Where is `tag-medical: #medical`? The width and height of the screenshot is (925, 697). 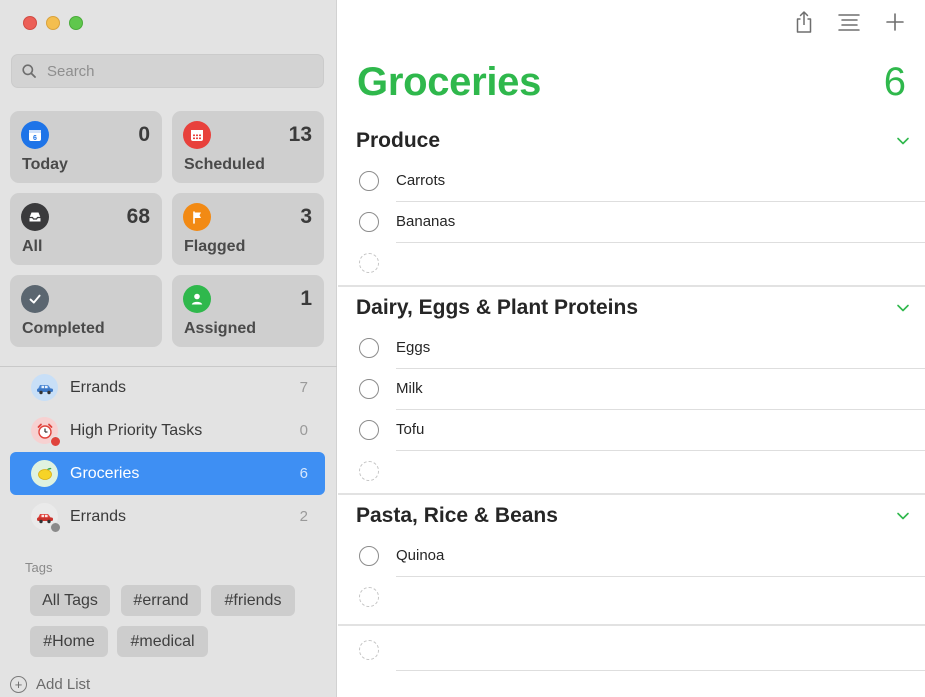
tag-medical: #medical is located at coordinates (162, 641).